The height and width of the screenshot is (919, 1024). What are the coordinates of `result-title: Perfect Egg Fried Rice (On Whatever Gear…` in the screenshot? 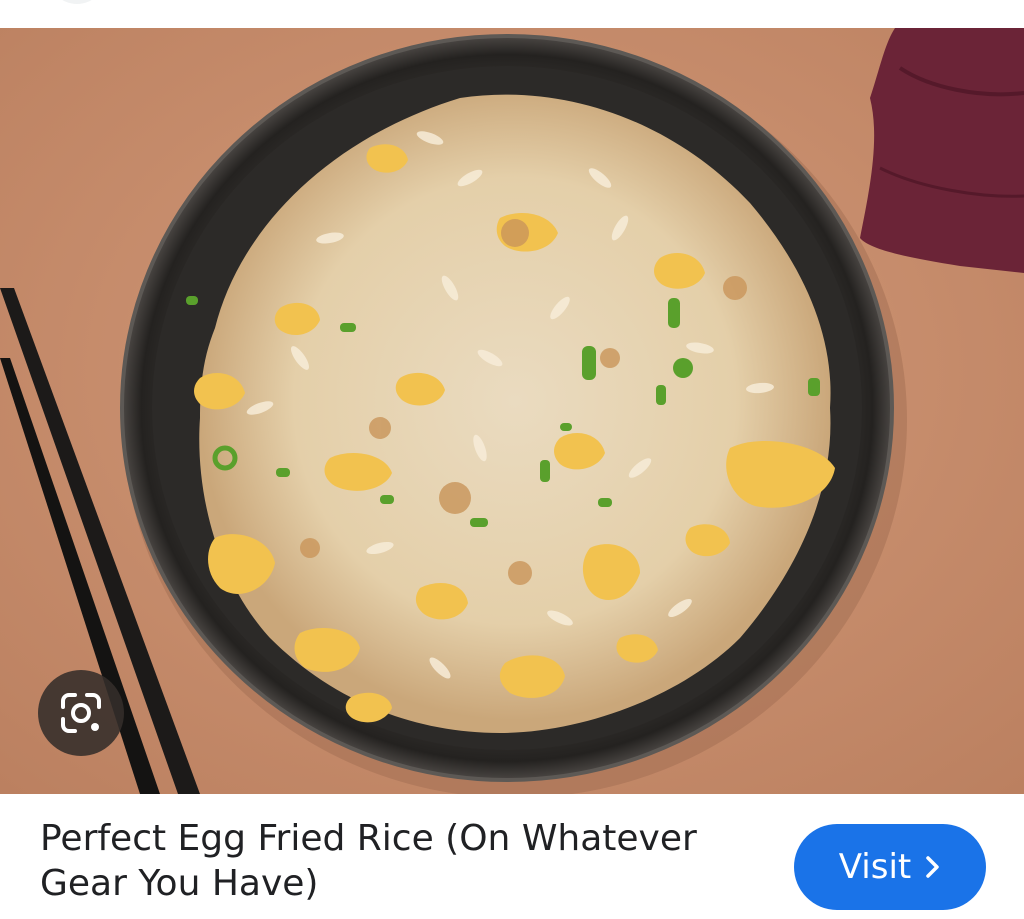 It's located at (390, 861).